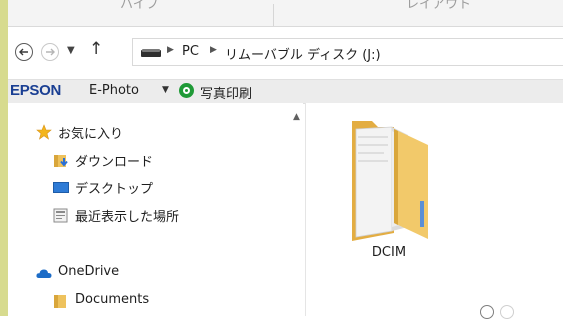 This screenshot has height=323, width=563. What do you see at coordinates (44, 132) in the screenshot?
I see `star-icon` at bounding box center [44, 132].